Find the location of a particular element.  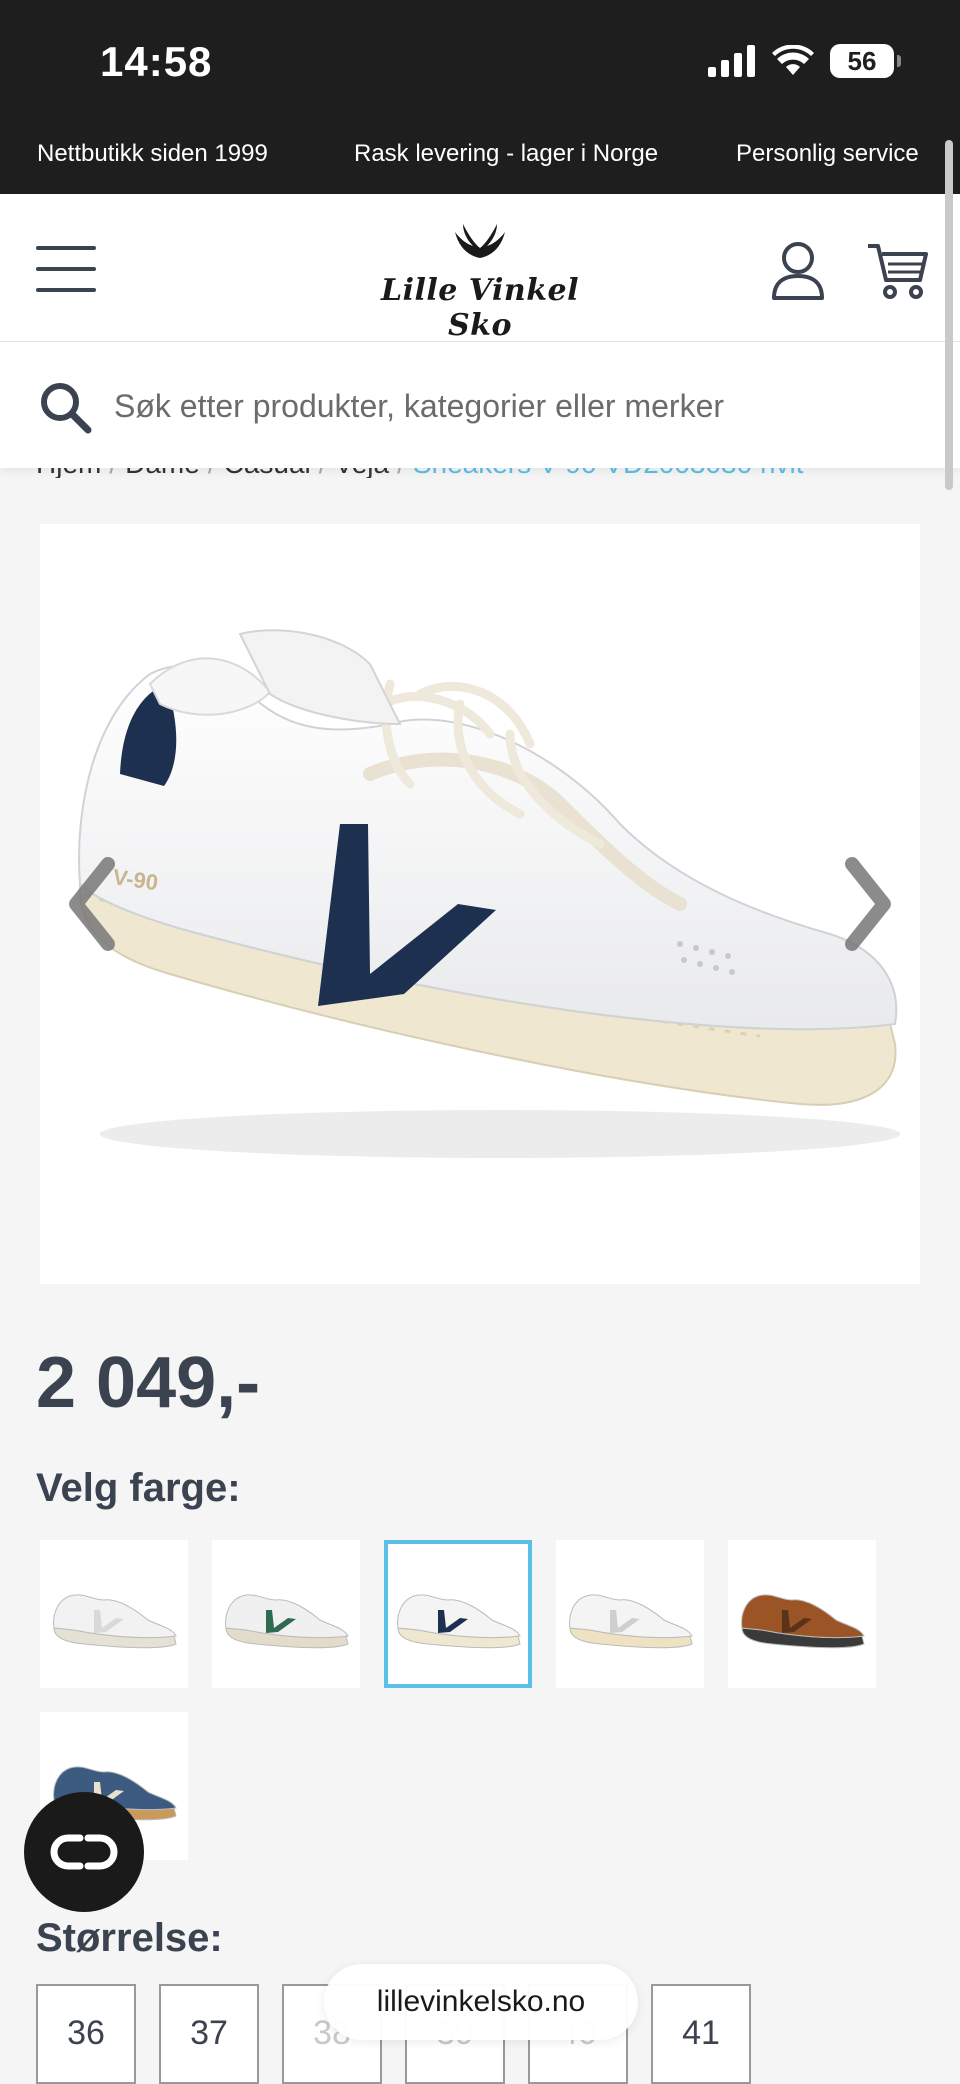

signal-icon is located at coordinates (731, 61).